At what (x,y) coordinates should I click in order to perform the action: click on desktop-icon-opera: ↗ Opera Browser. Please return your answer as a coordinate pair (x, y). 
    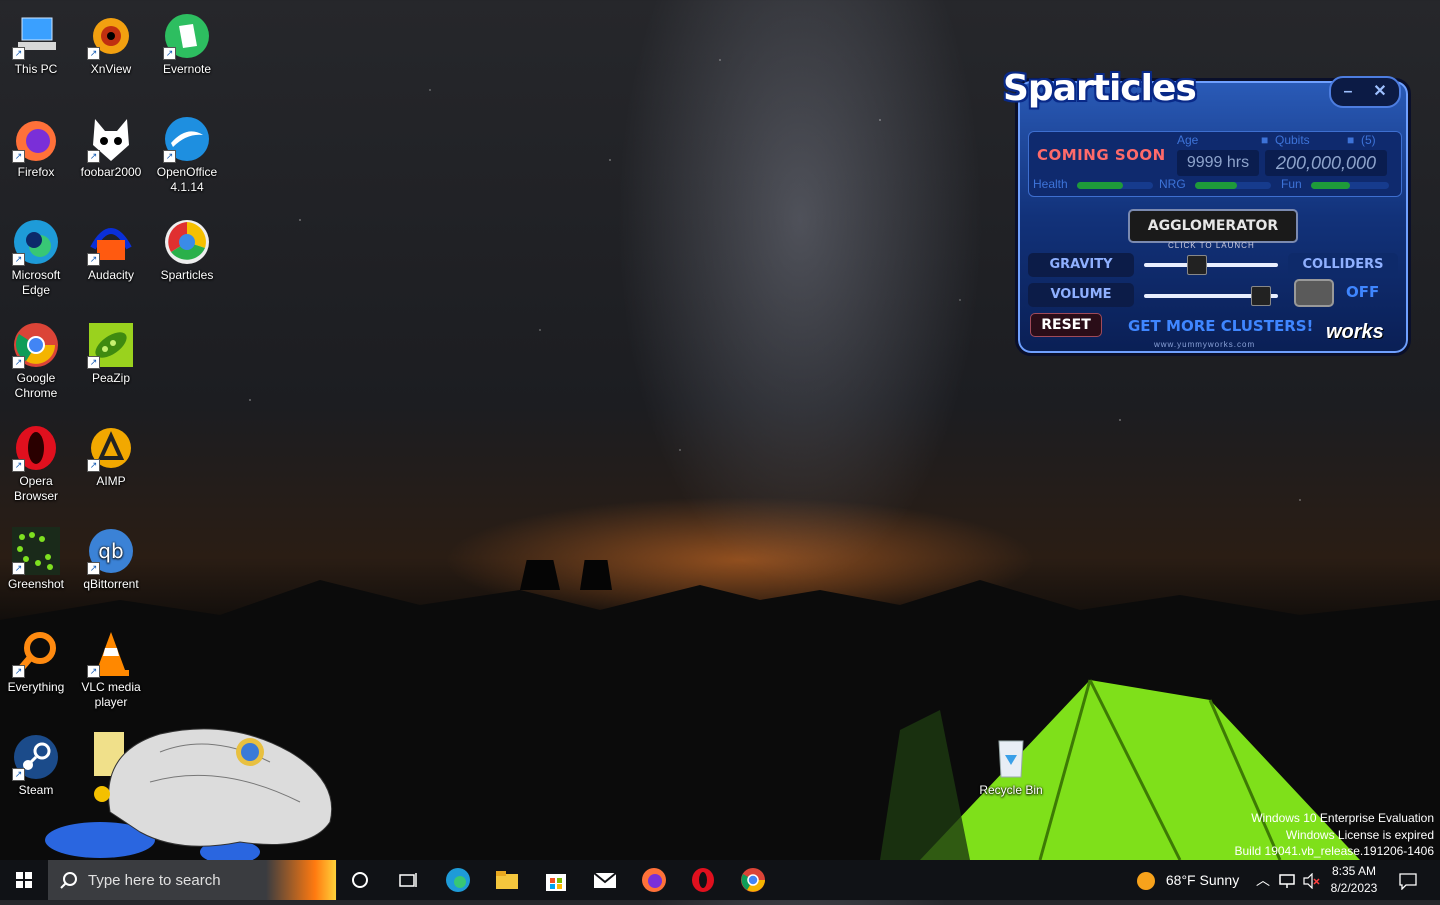
    Looking at the image, I should click on (36, 461).